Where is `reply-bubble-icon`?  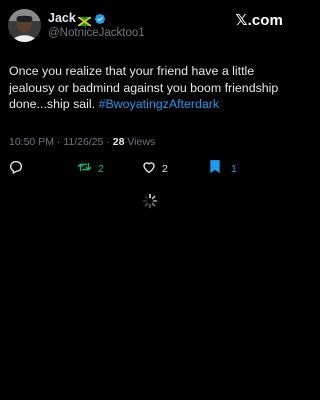 reply-bubble-icon is located at coordinates (16, 169).